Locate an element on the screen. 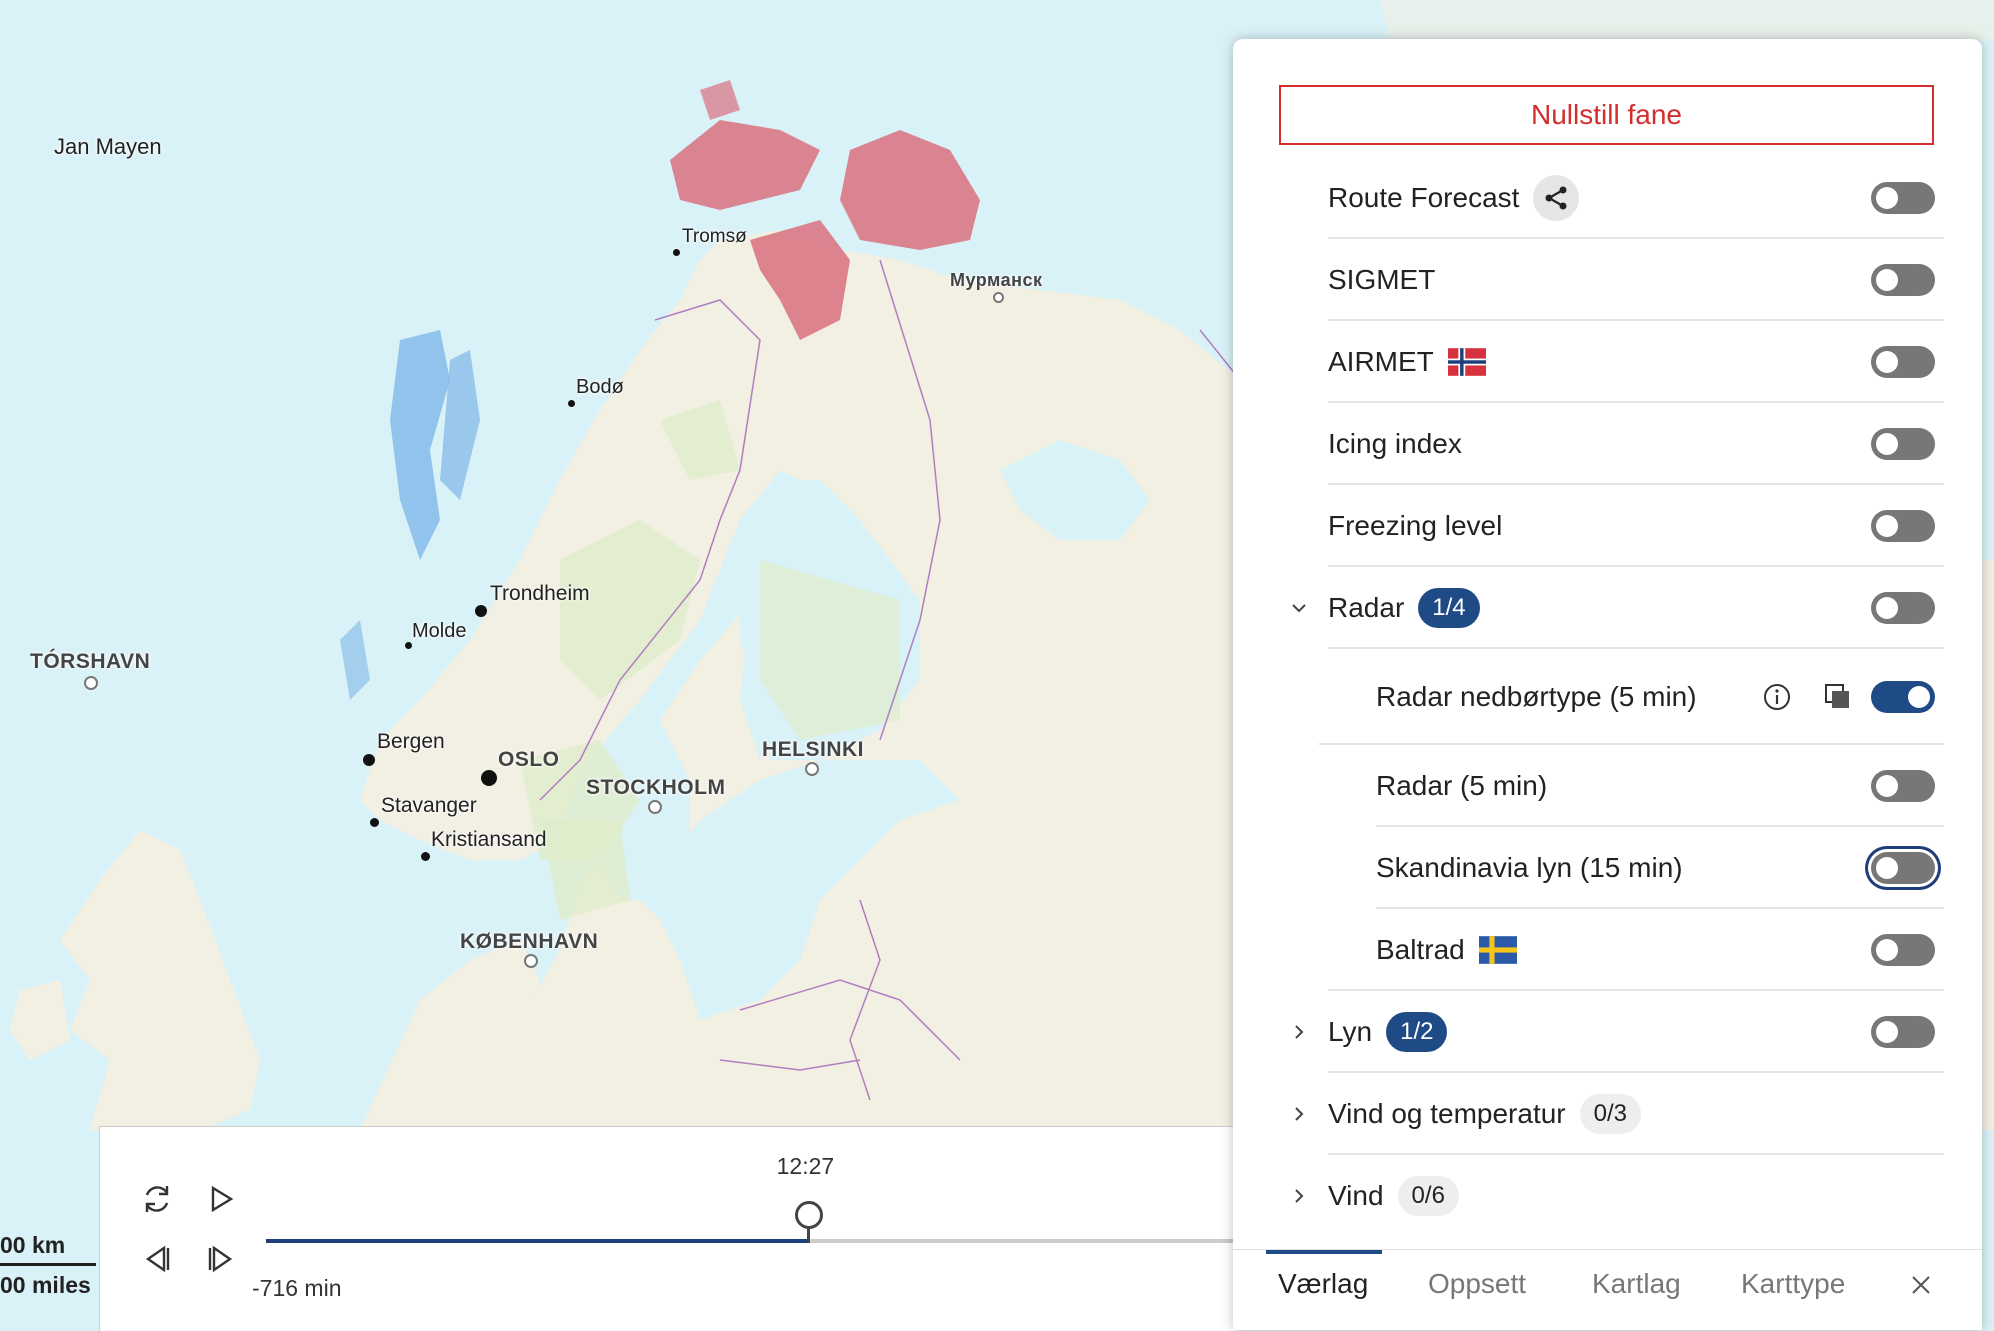 This screenshot has width=1994, height=1331. layer-row-radar-nedbortype: Radar nedbørtype (5 min) is located at coordinates (1607, 697).